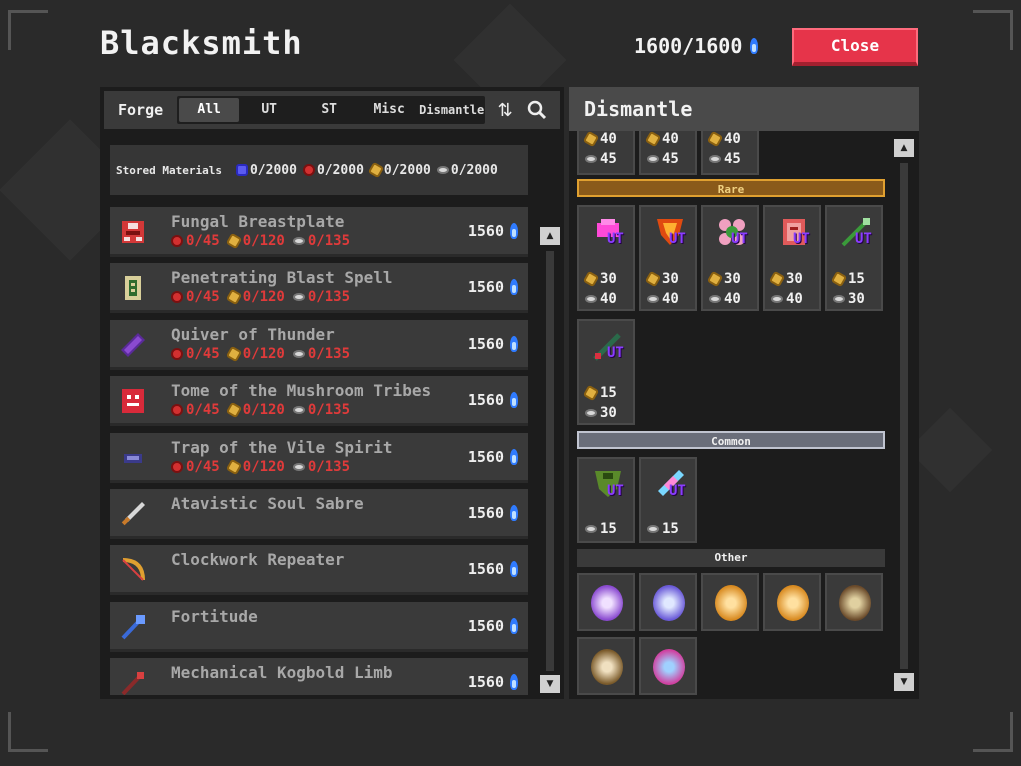 This screenshot has height=766, width=1021. I want to click on material-value: 0/2000, so click(474, 170).